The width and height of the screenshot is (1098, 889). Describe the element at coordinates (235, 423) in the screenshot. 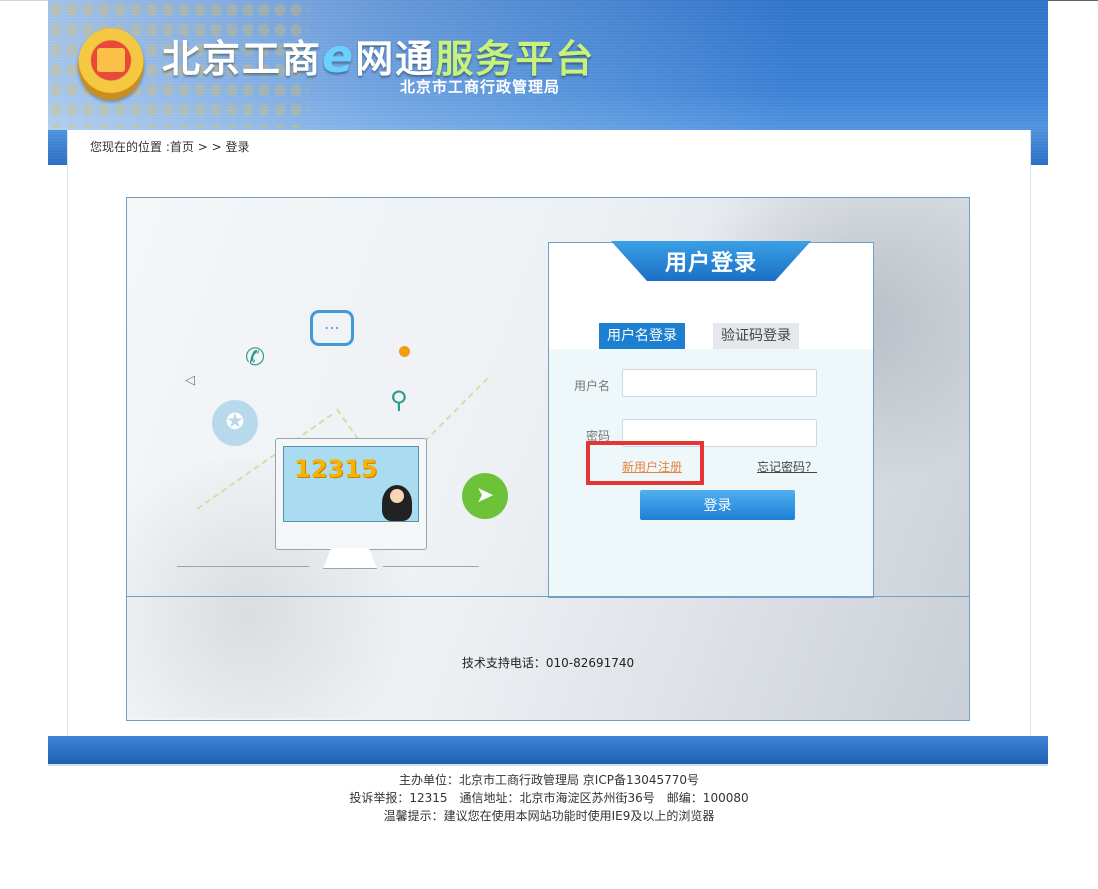

I see `shield-icon: ✪` at that location.